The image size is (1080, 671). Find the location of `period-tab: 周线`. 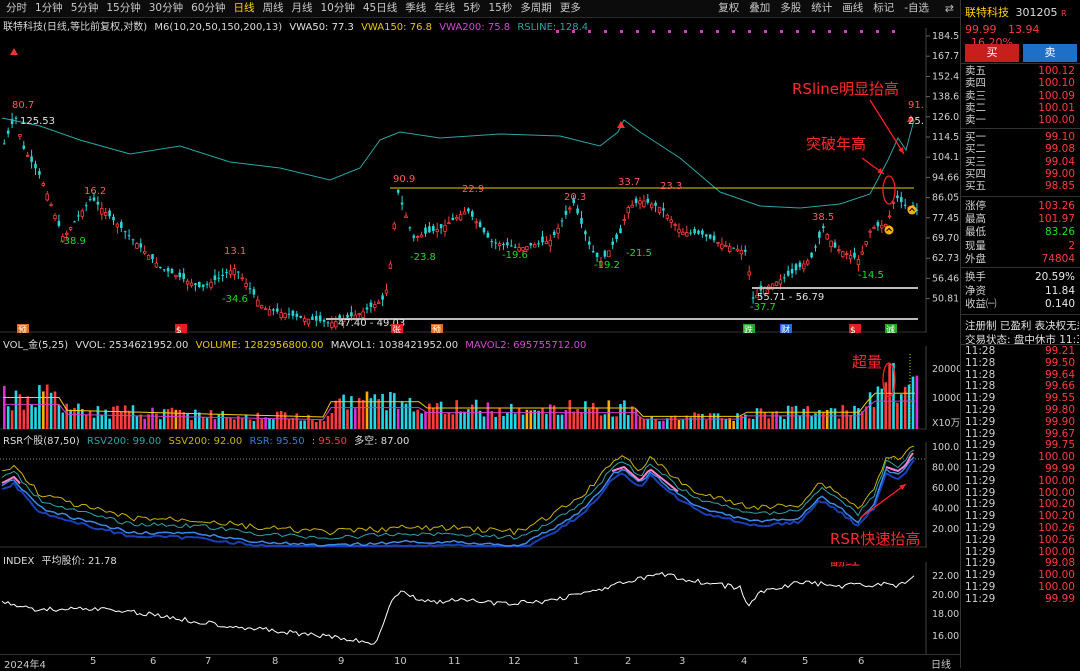

period-tab: 周线 is located at coordinates (273, 8).